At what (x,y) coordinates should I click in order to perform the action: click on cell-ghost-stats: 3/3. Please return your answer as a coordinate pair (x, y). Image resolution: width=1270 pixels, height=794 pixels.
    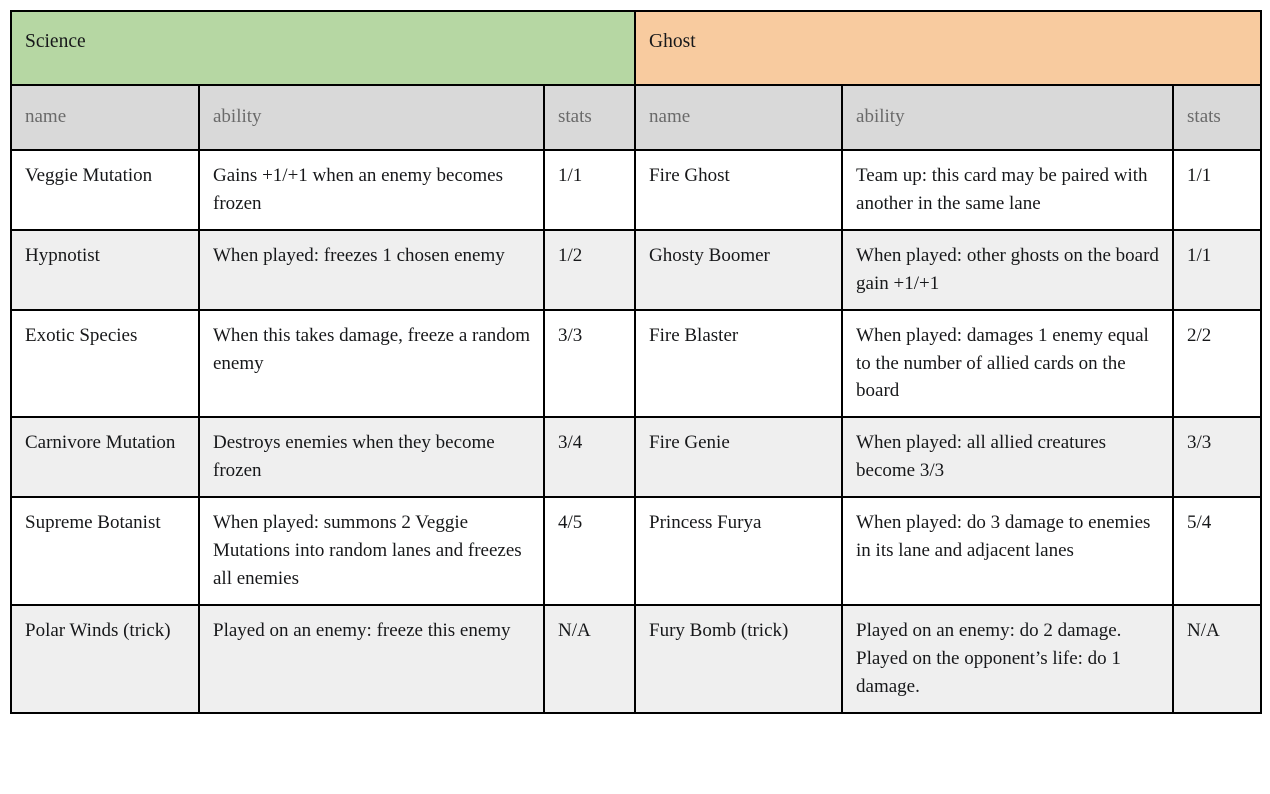
    Looking at the image, I should click on (1217, 457).